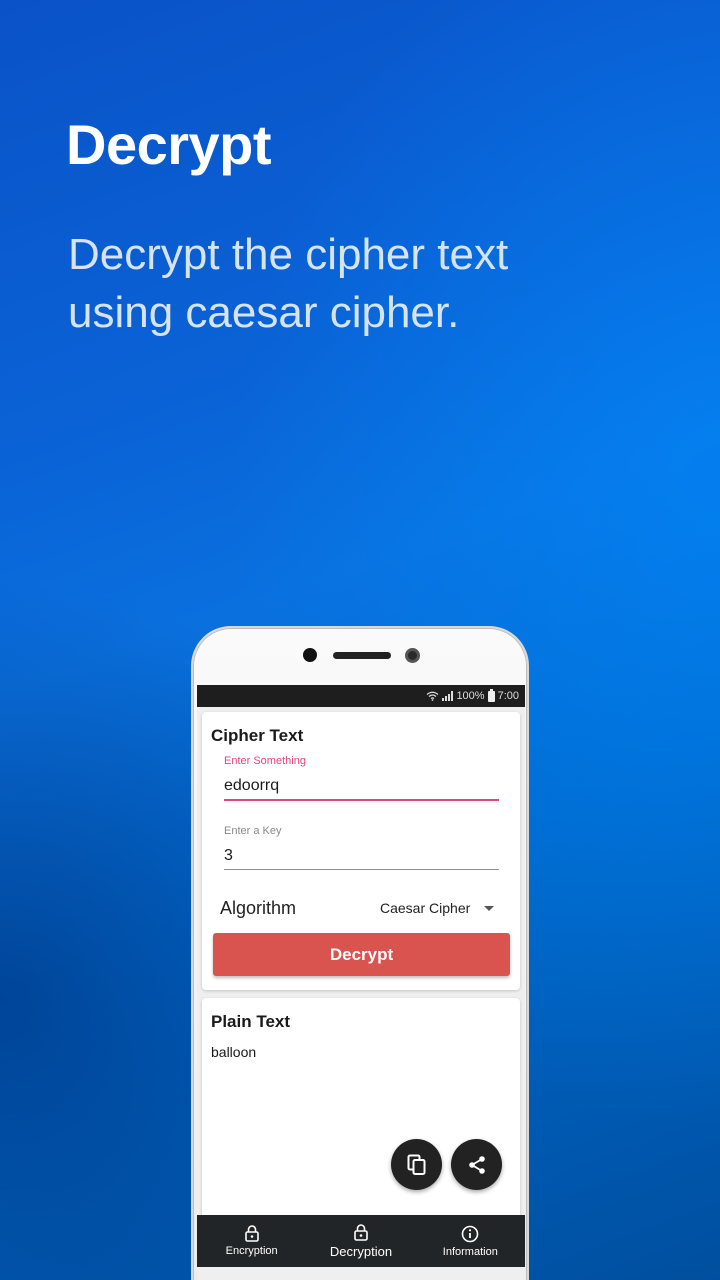  Describe the element at coordinates (258, 908) in the screenshot. I see `algorithm-label: Algorithm` at that location.